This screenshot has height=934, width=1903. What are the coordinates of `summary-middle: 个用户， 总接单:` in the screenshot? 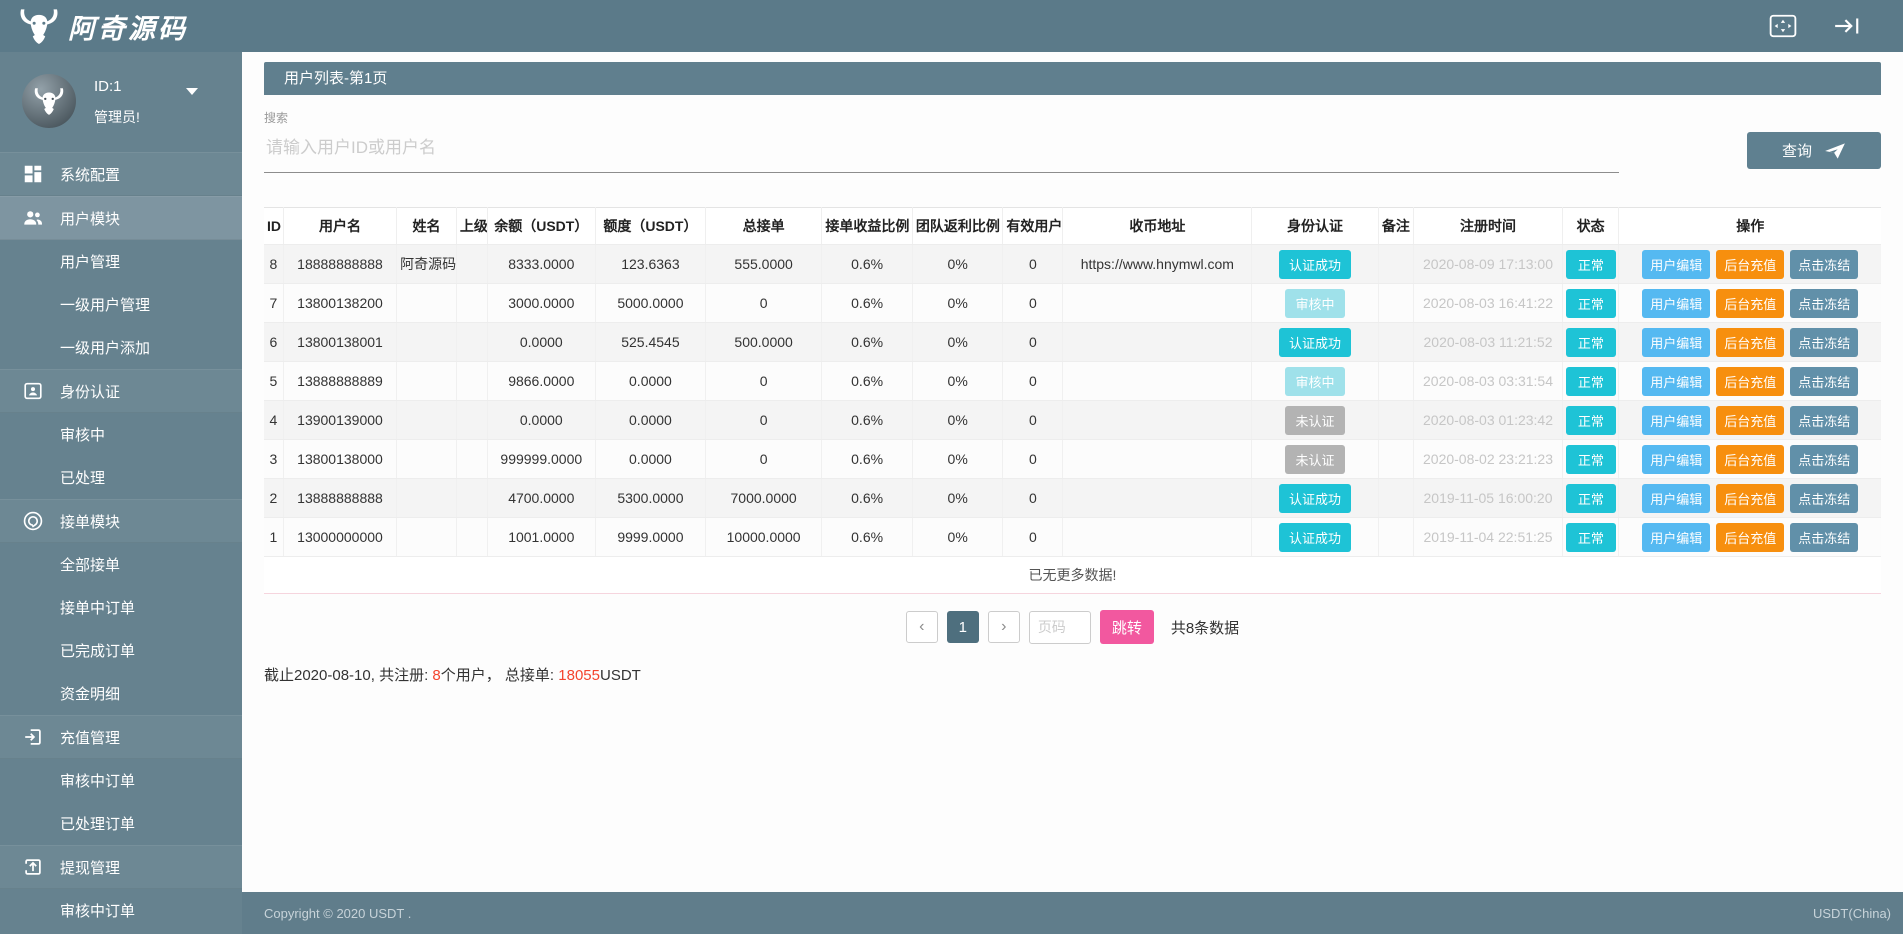 It's located at (499, 675).